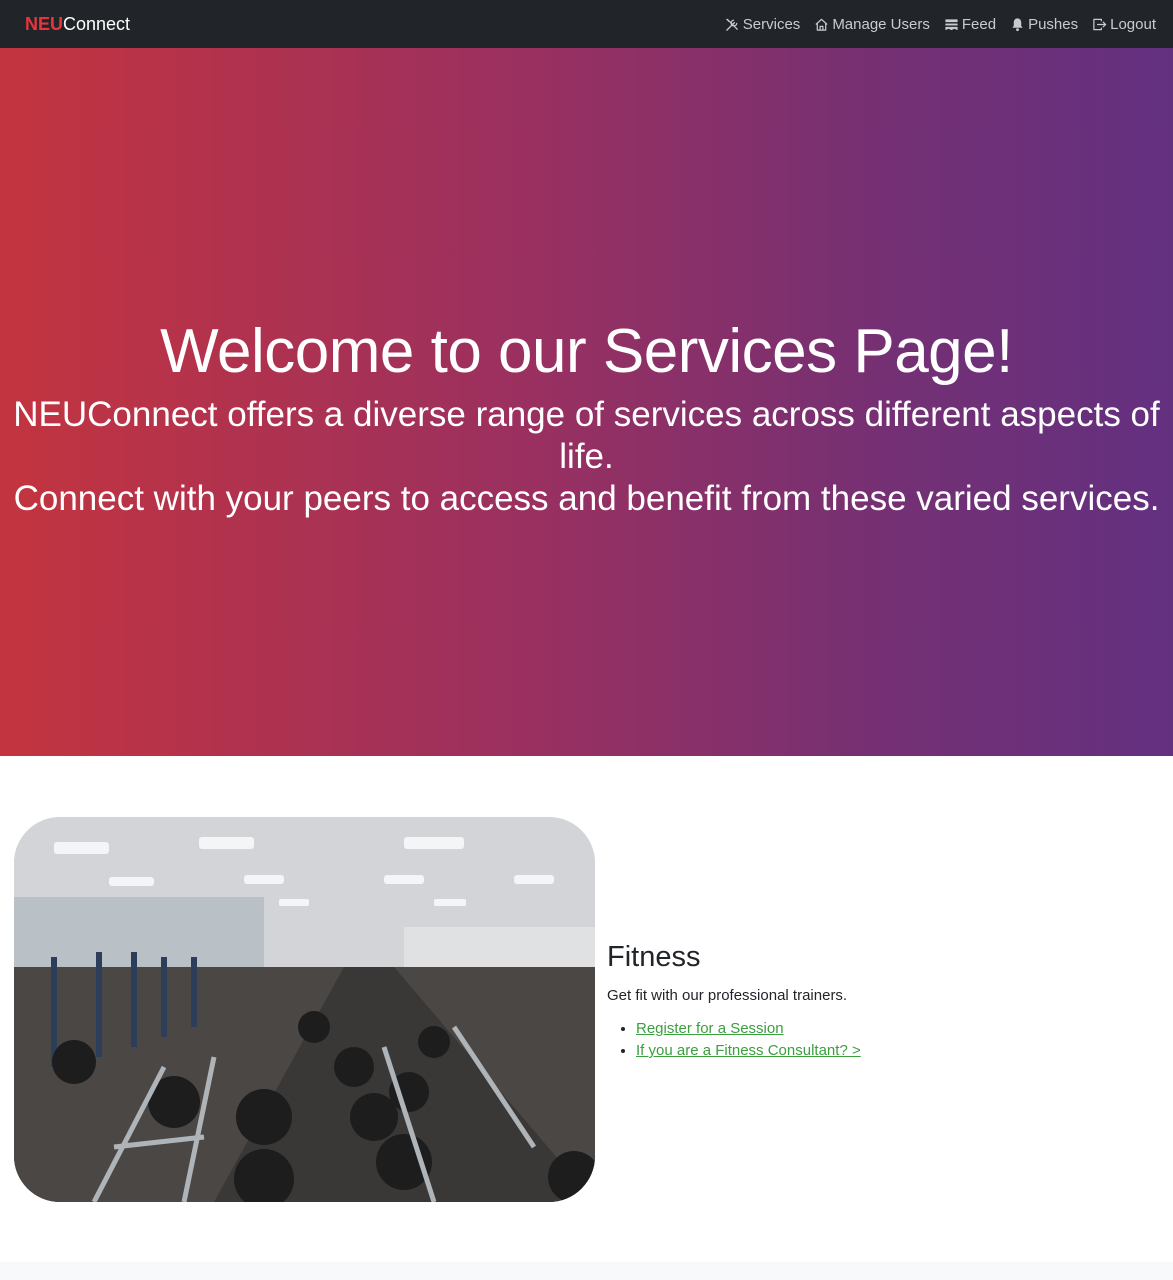  I want to click on nav-item-manage-users: Manage Users, so click(872, 24).